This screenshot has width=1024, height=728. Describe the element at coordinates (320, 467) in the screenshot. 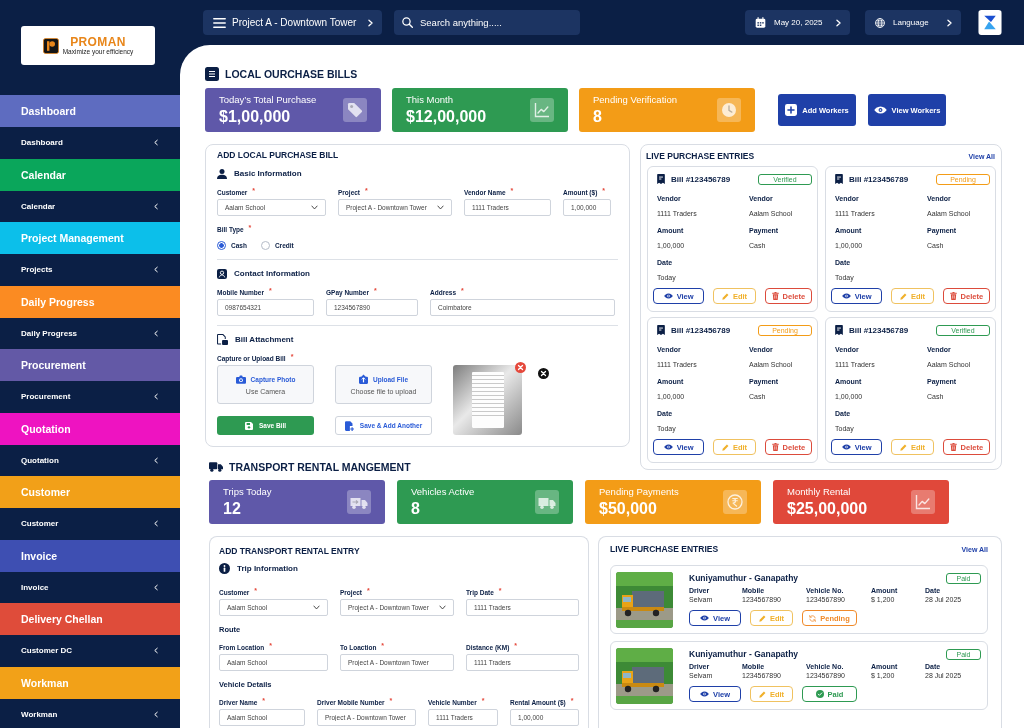

I see `section-title: TRANSPORT RENTAL MANGEMENT` at that location.